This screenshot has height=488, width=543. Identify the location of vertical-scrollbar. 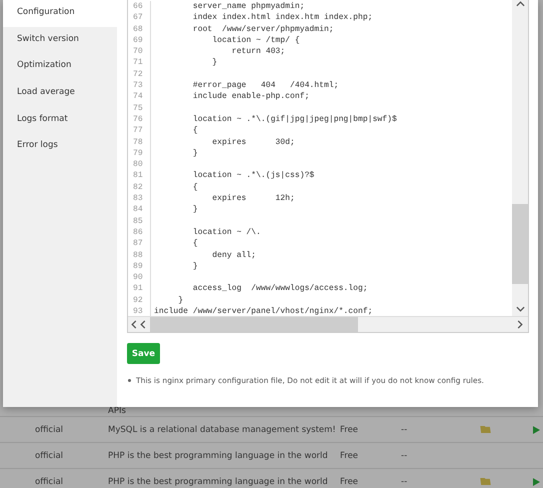
(520, 158).